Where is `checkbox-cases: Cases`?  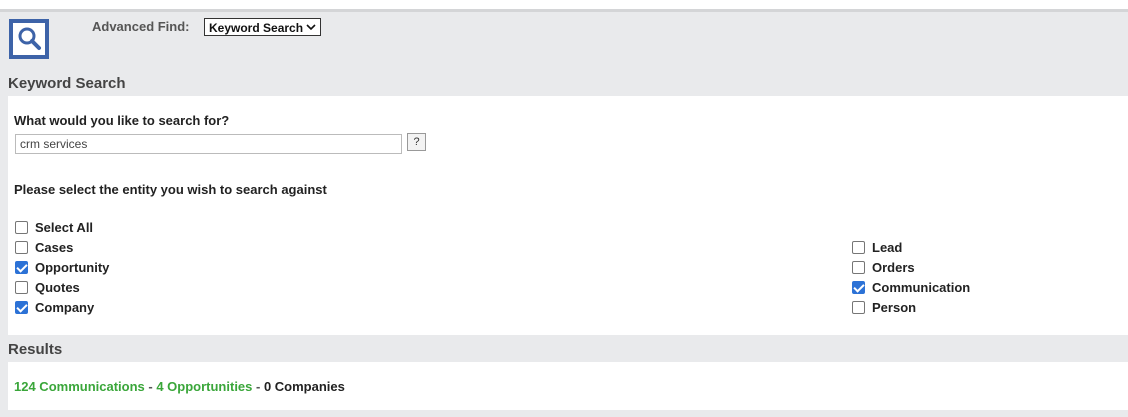
checkbox-cases: Cases is located at coordinates (44, 247).